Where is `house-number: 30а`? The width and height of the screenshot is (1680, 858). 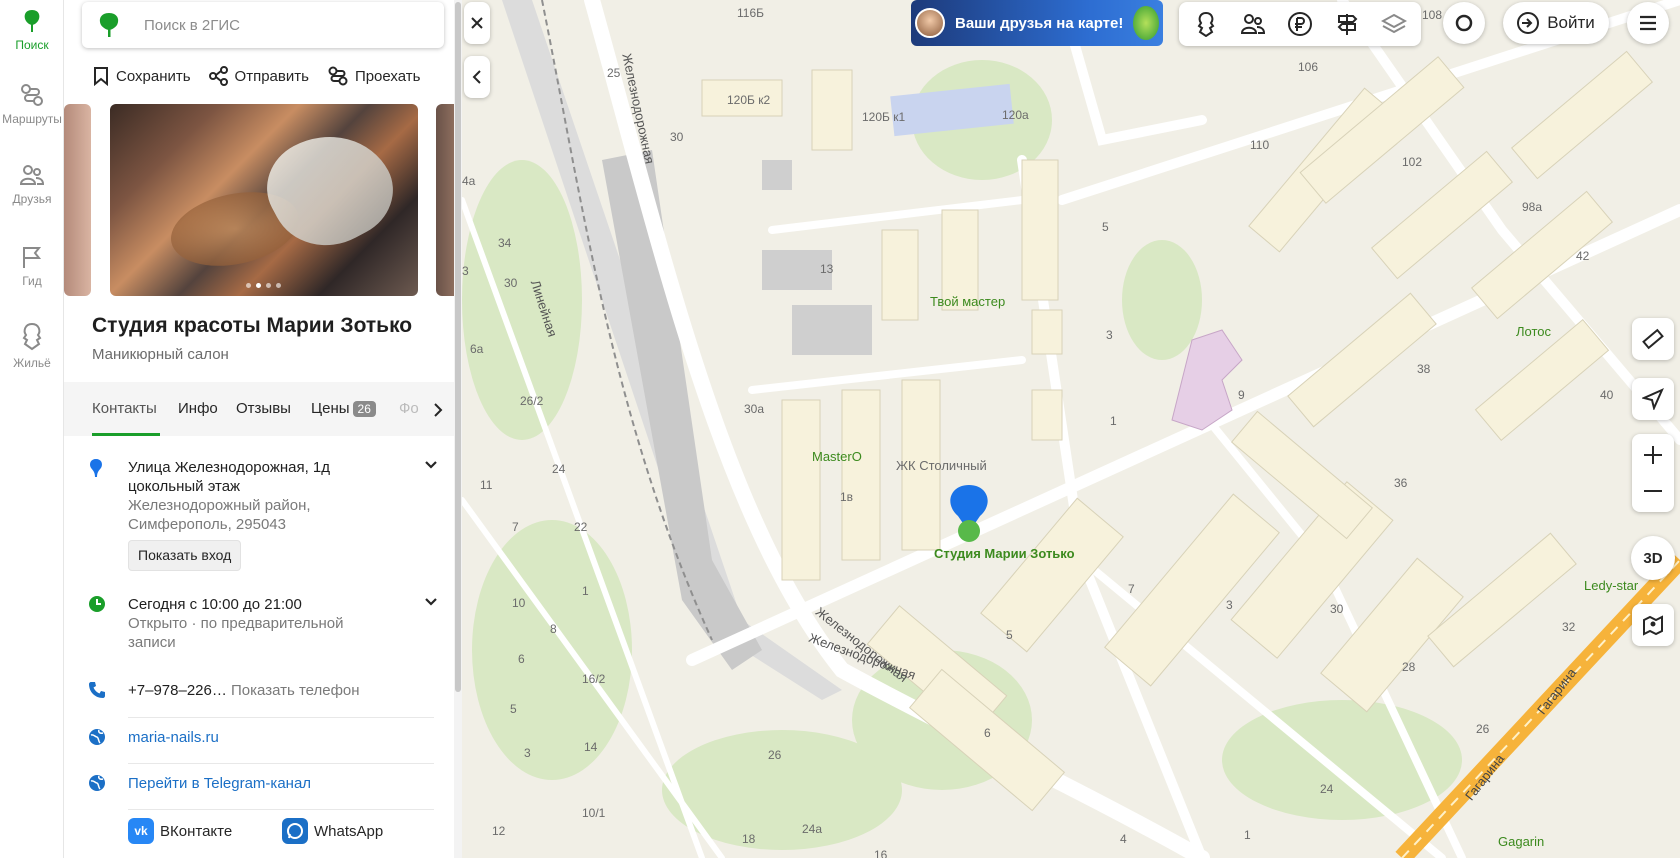
house-number: 30а is located at coordinates (754, 409).